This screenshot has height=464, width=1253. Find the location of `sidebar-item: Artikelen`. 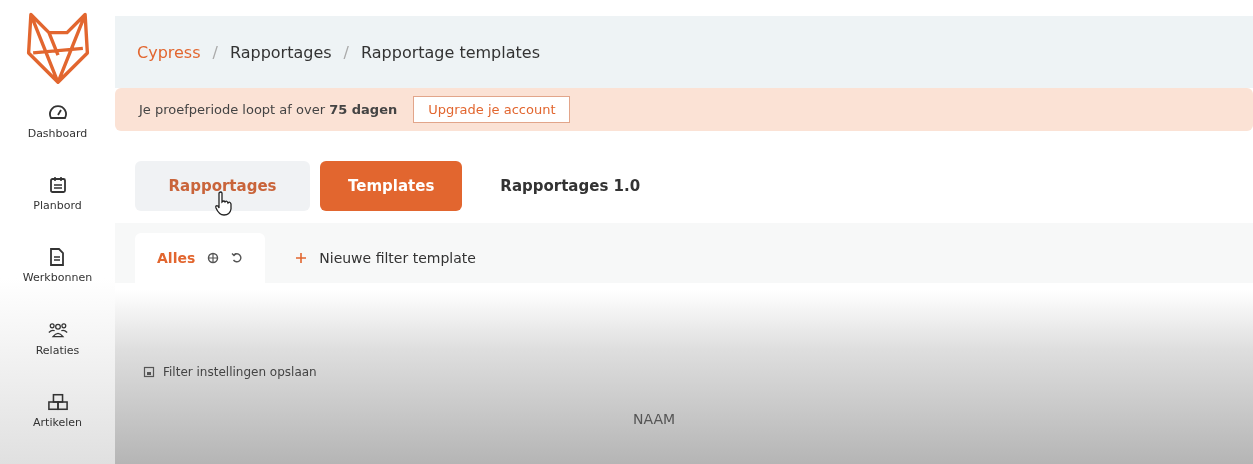

sidebar-item: Artikelen is located at coordinates (57, 427).